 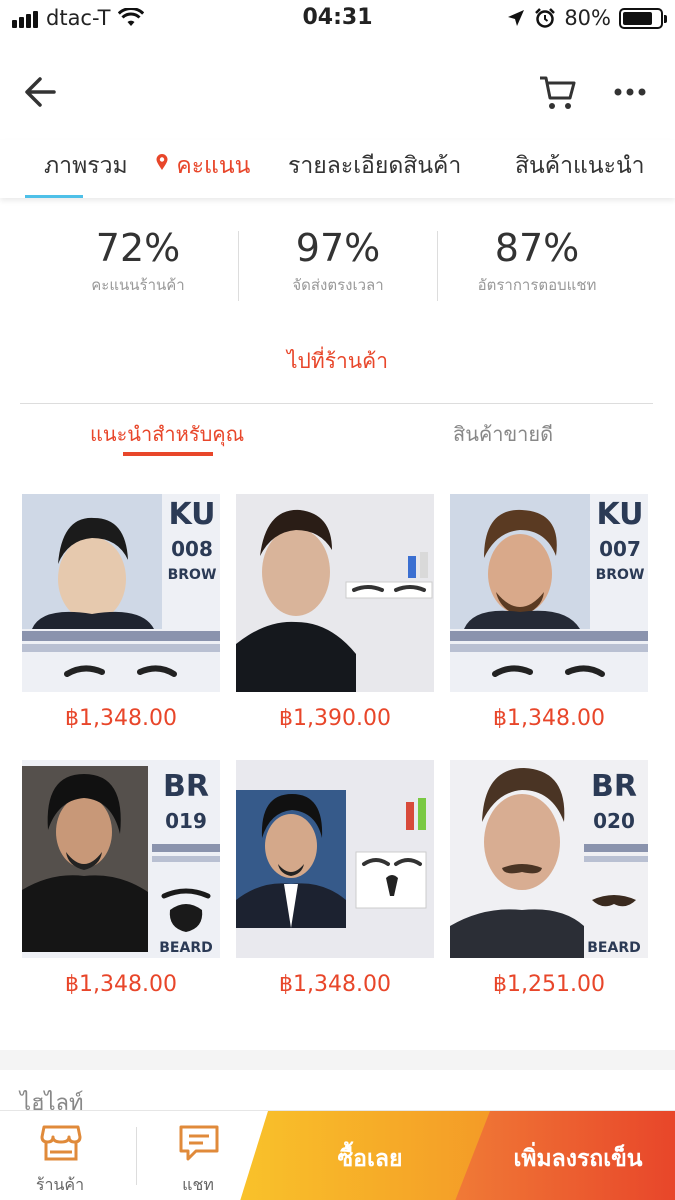 I want to click on product-image: BR 020 BEARD, so click(x=549, y=859).